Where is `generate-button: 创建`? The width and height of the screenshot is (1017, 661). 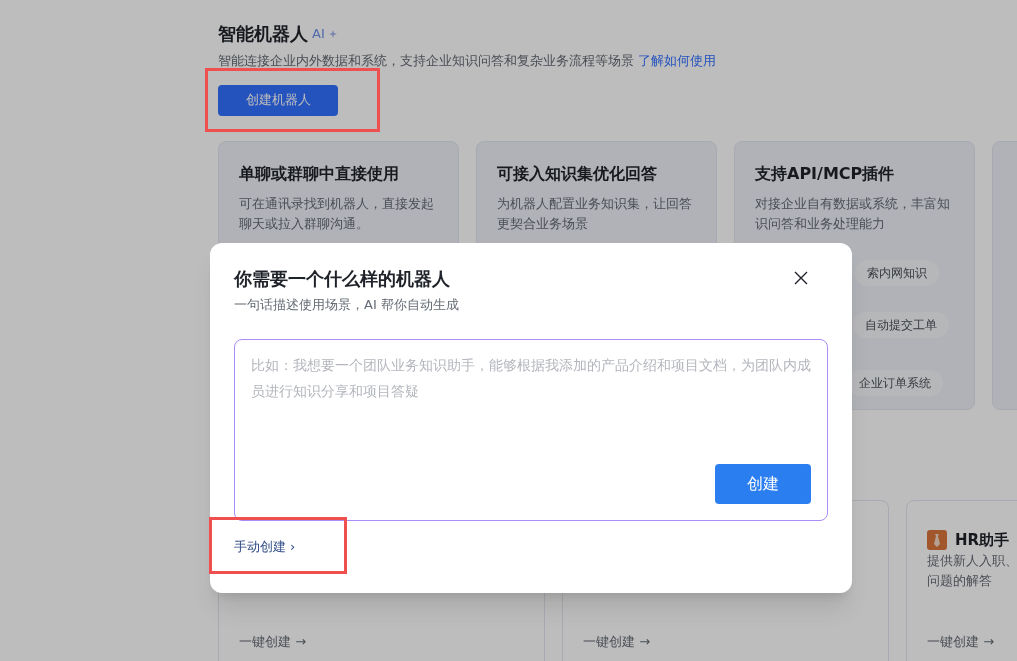 generate-button: 创建 is located at coordinates (763, 483).